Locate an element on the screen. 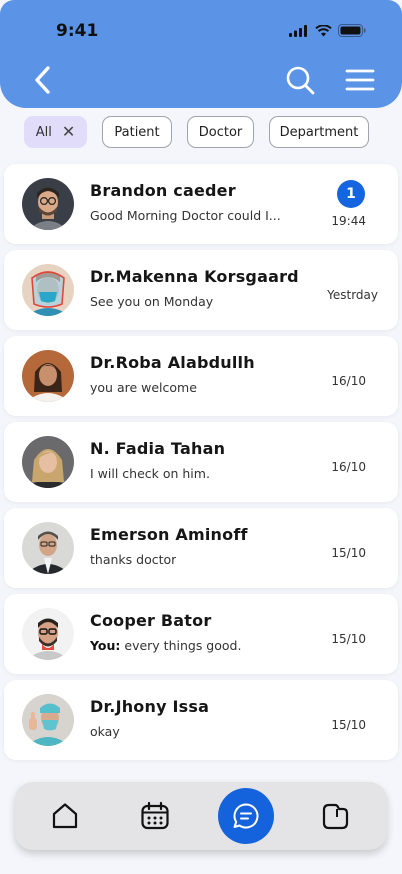 This screenshot has width=402, height=874. wifi-icon is located at coordinates (323, 30).